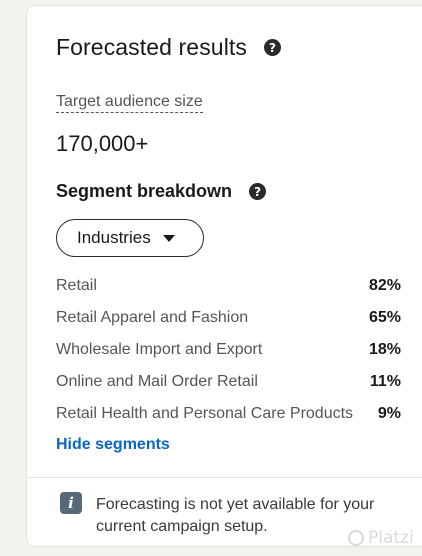 The image size is (422, 556). I want to click on forecast-title: Forecasted results, so click(151, 47).